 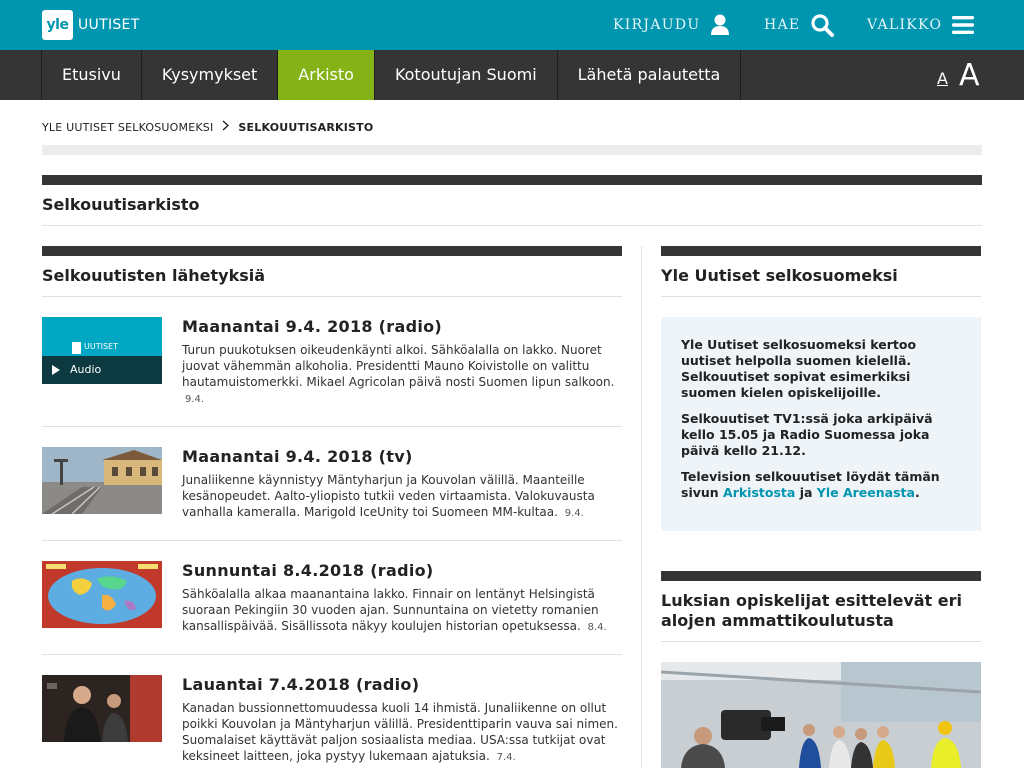 I want to click on font-size-large-button: A, so click(x=969, y=75).